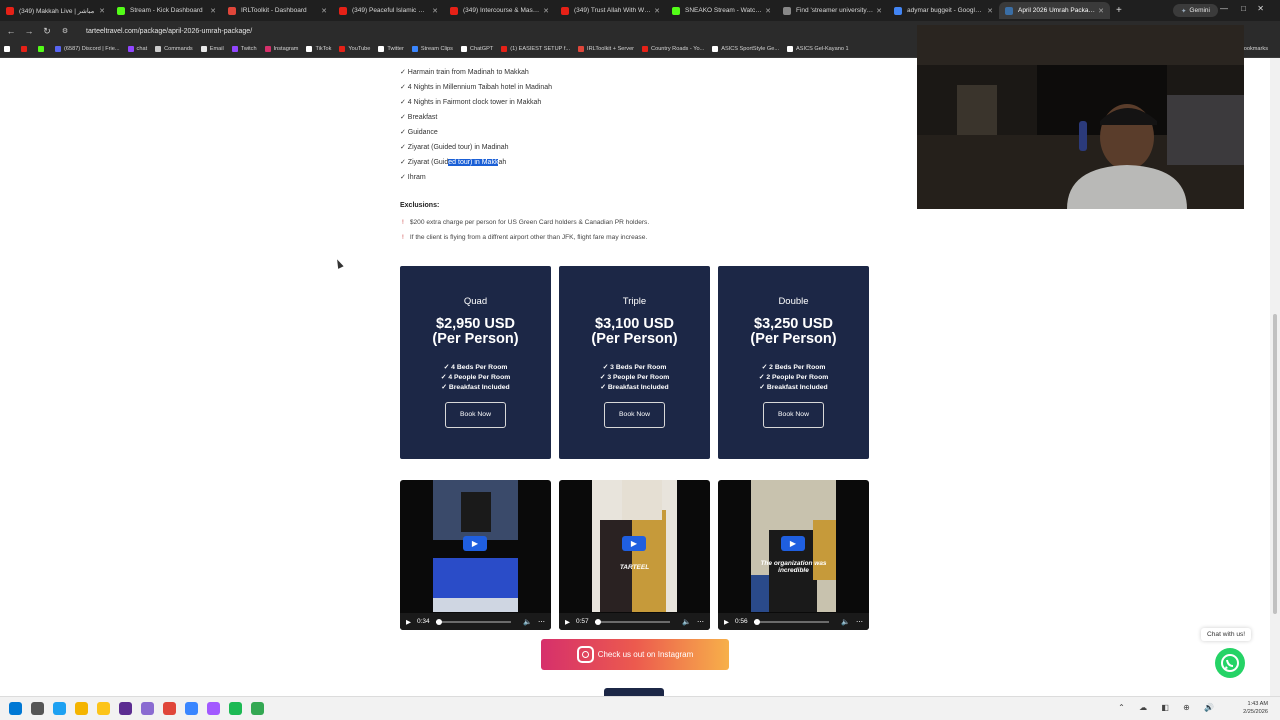 Image resolution: width=1280 pixels, height=720 pixels. I want to click on bookmark-item: TikTok, so click(318, 49).